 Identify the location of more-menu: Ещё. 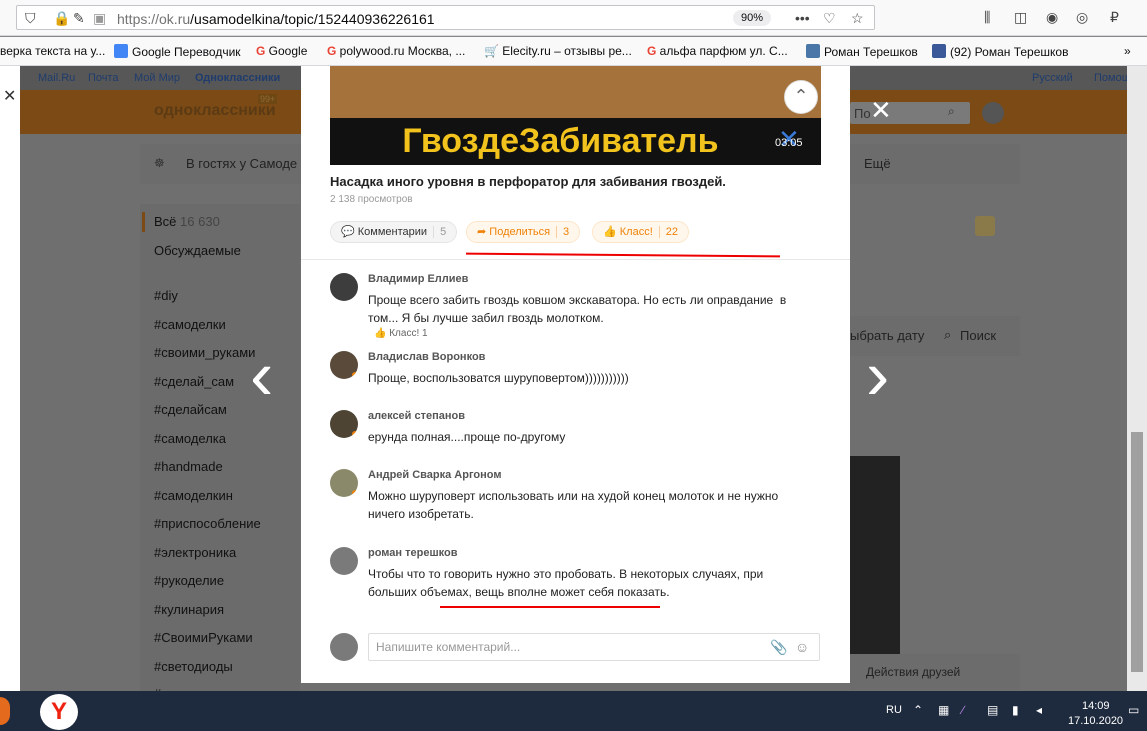
(877, 163).